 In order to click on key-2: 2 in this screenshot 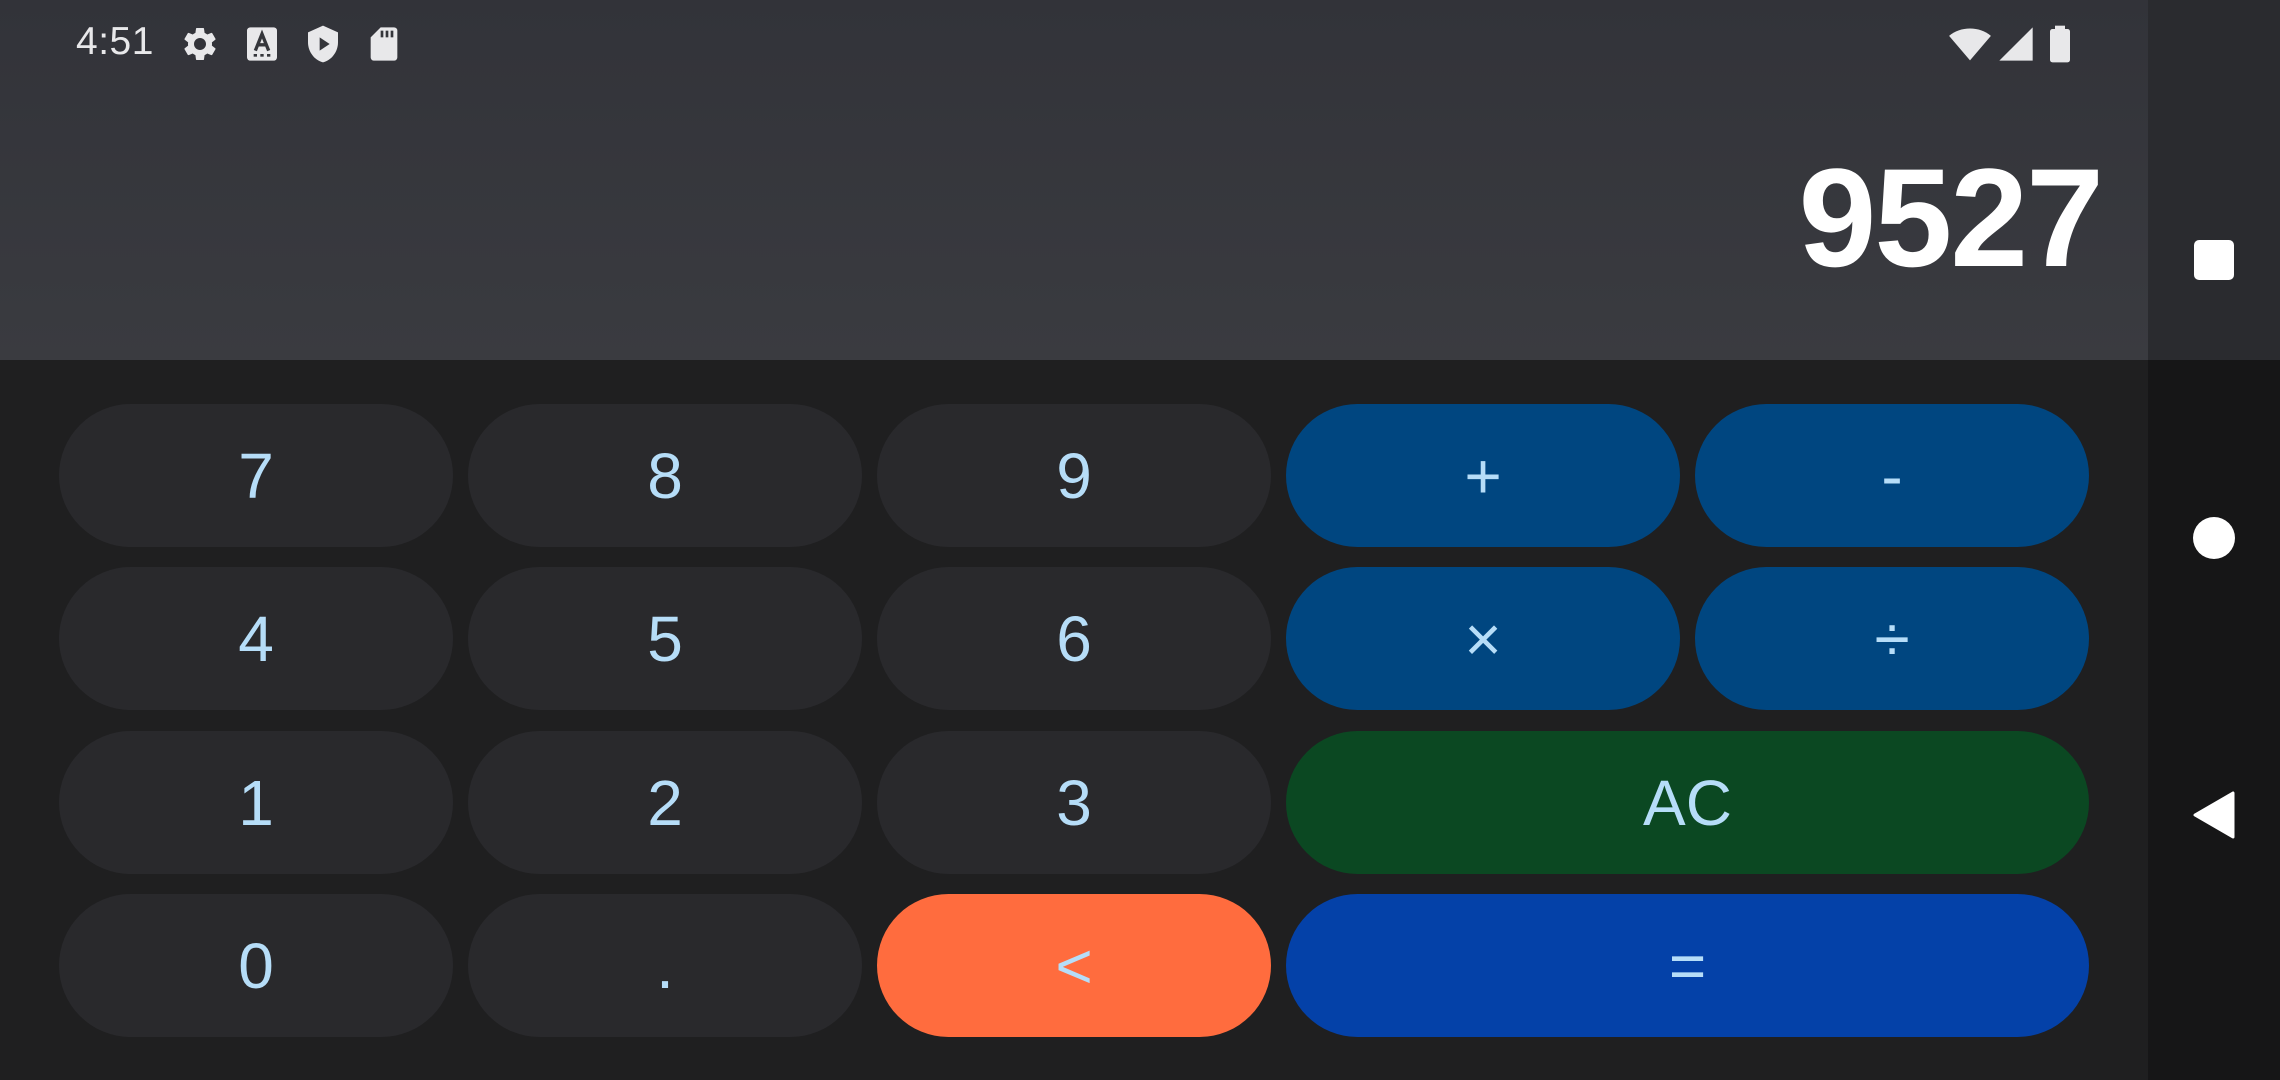, I will do `click(665, 802)`.